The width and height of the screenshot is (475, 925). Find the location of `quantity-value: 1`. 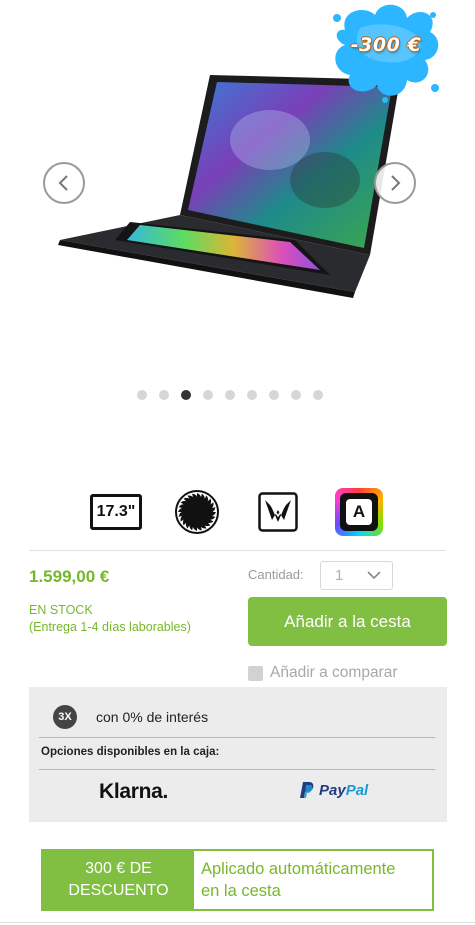

quantity-value: 1 is located at coordinates (339, 575).